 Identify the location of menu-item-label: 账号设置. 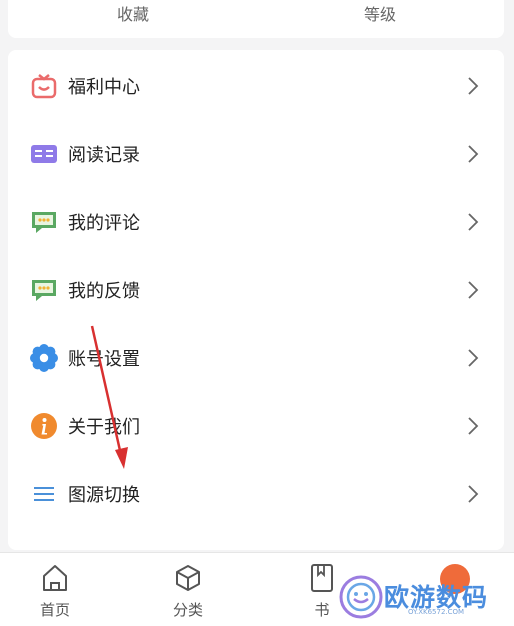
(104, 359).